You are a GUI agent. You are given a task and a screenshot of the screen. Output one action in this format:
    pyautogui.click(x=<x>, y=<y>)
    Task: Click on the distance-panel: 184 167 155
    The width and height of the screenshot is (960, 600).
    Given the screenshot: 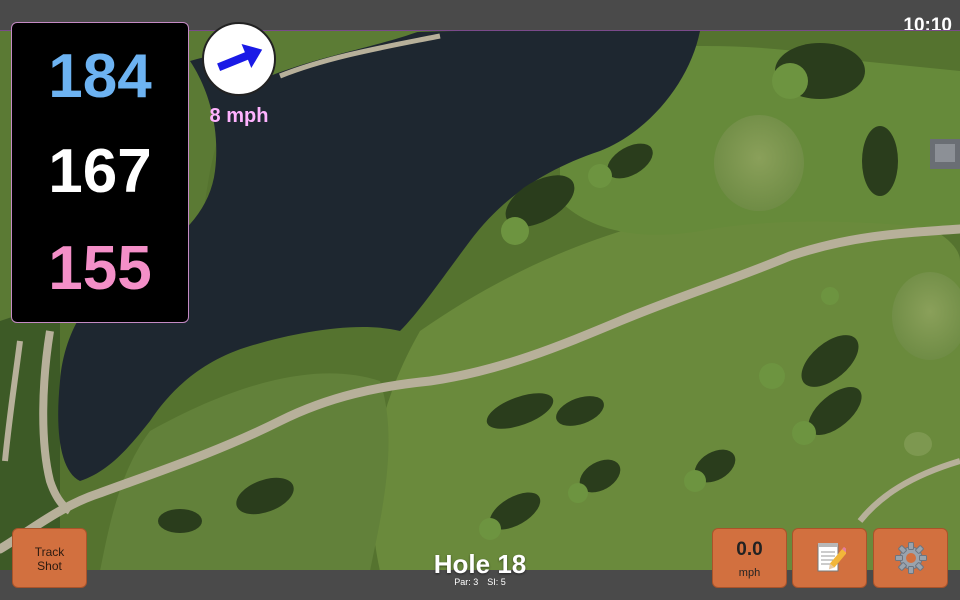 What is the action you would take?
    pyautogui.click(x=100, y=172)
    